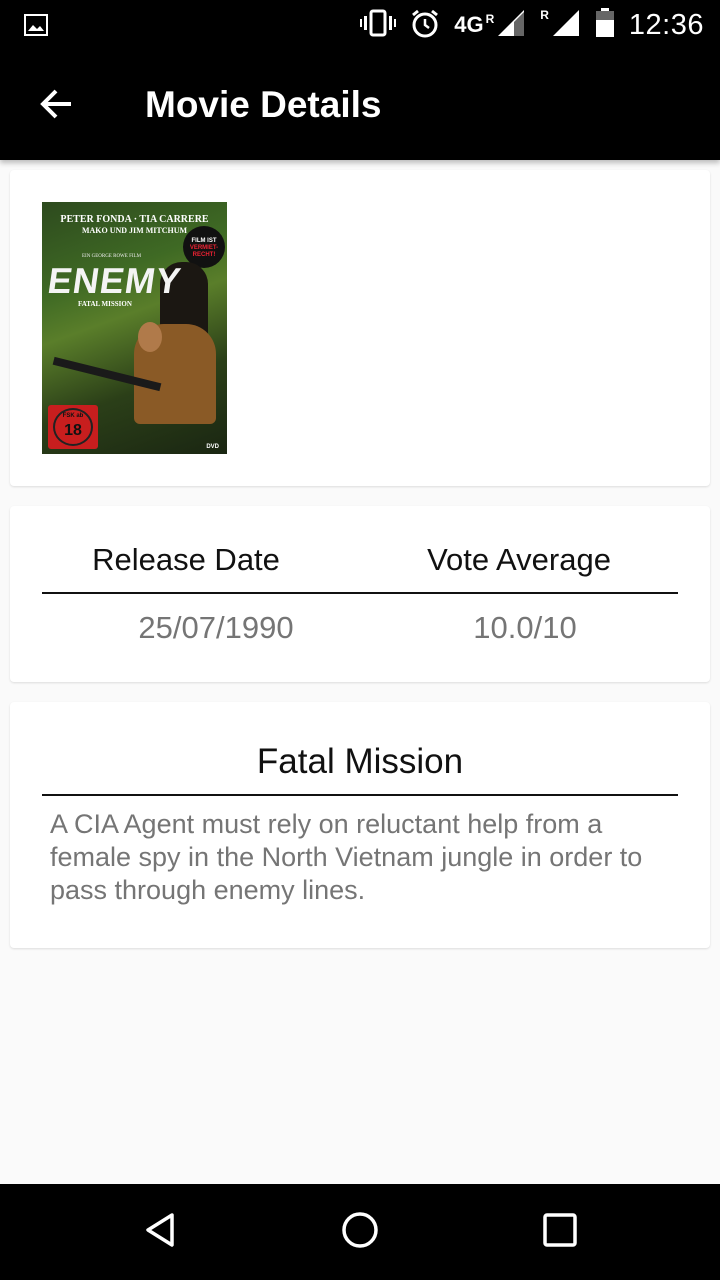 The width and height of the screenshot is (720, 1280). I want to click on poster-title: ENEMY, so click(114, 280).